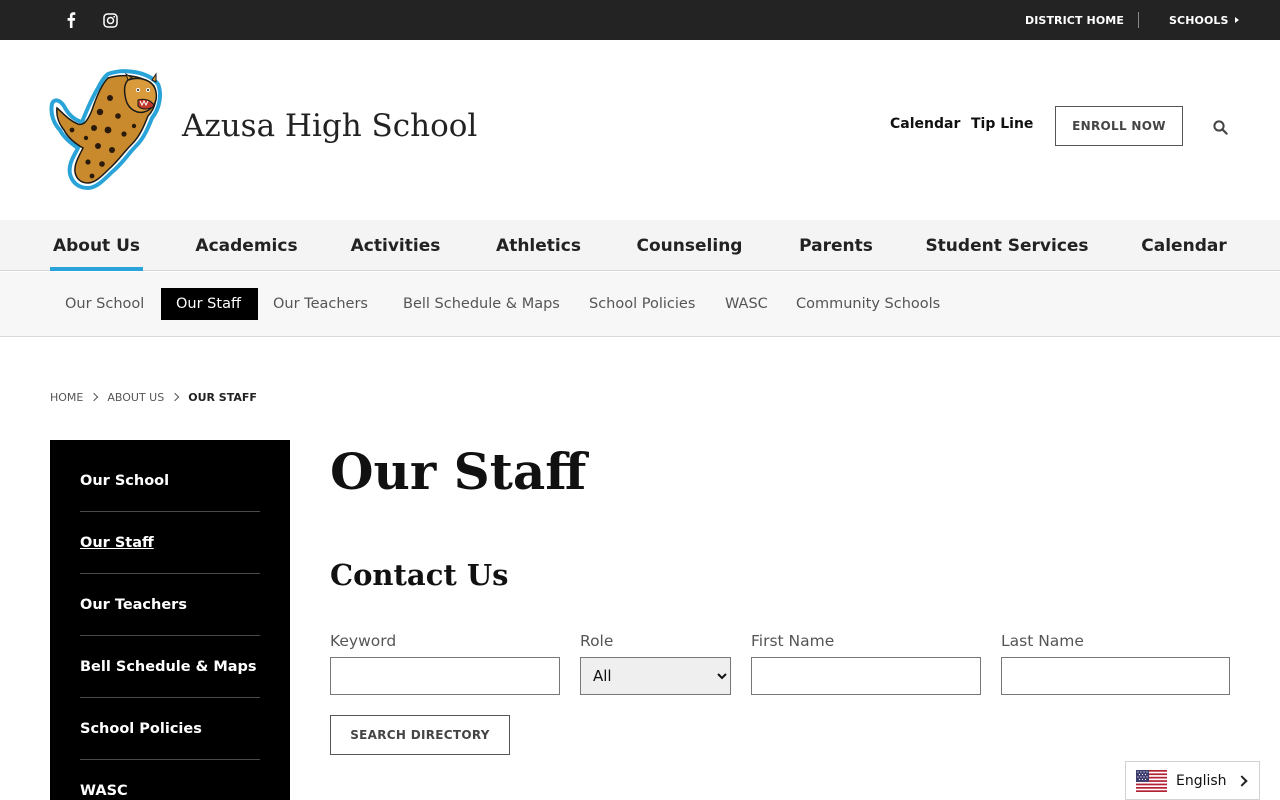 The height and width of the screenshot is (800, 1280). I want to click on sub-nav-wasc: WASC, so click(746, 304).